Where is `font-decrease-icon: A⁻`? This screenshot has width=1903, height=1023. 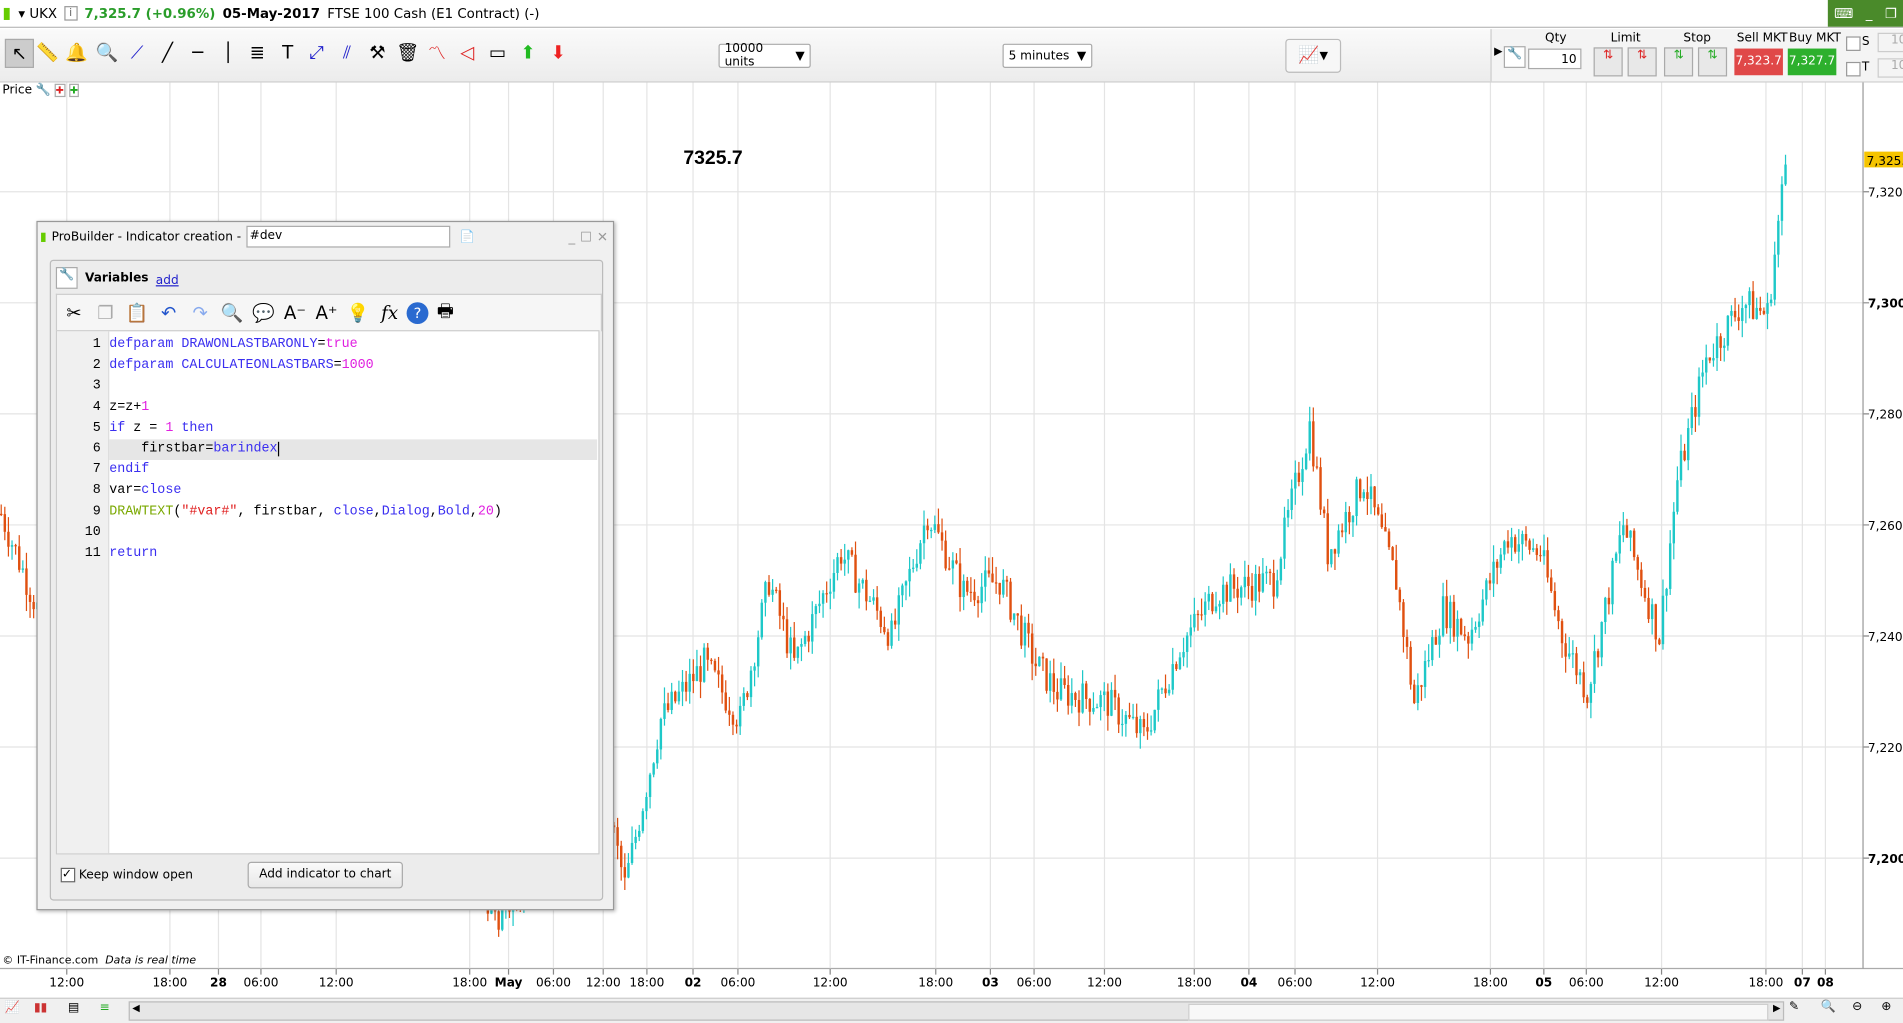 font-decrease-icon: A⁻ is located at coordinates (294, 313).